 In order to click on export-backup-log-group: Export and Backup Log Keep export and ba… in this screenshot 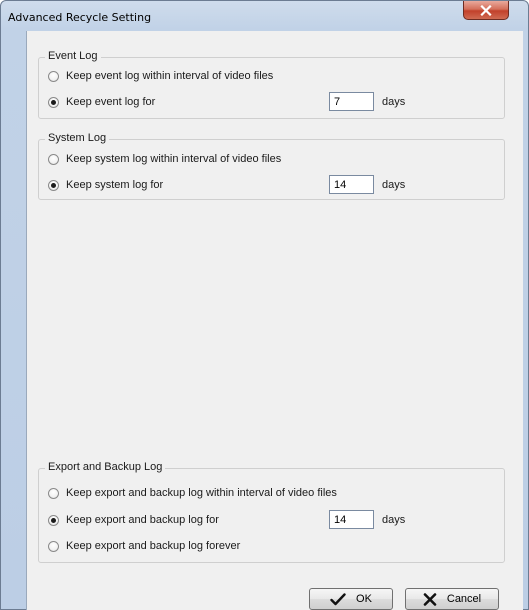, I will do `click(271, 512)`.